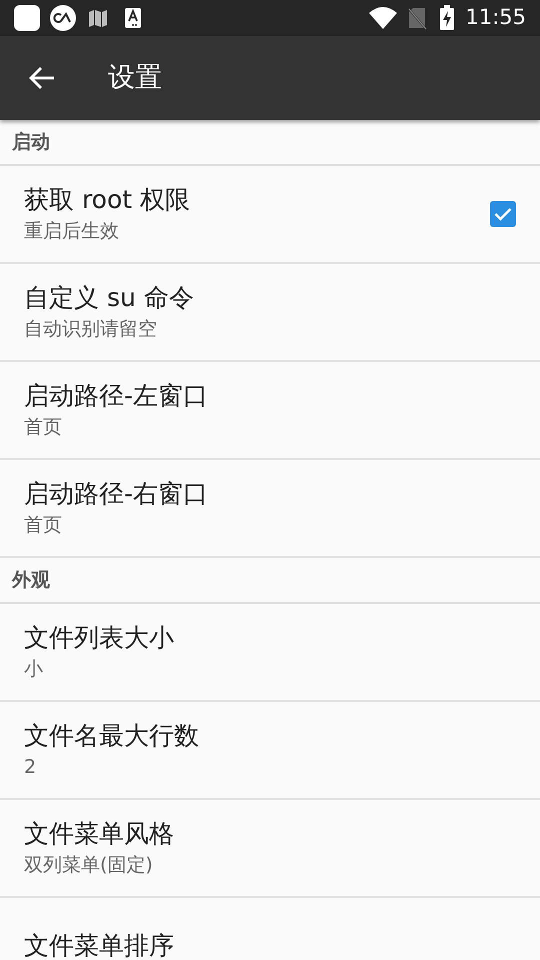  Describe the element at coordinates (91, 329) in the screenshot. I see `item-subtitle: 自动识别请留空` at that location.